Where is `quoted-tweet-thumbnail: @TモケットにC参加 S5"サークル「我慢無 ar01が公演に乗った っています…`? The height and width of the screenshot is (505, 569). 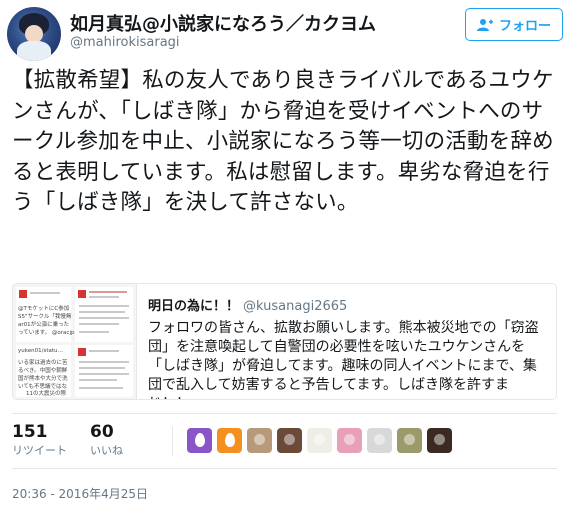 quoted-tweet-thumbnail: @TモケットにC参加 S5"サークル「我慢無 ar01が公演に乗った っています… is located at coordinates (75, 341).